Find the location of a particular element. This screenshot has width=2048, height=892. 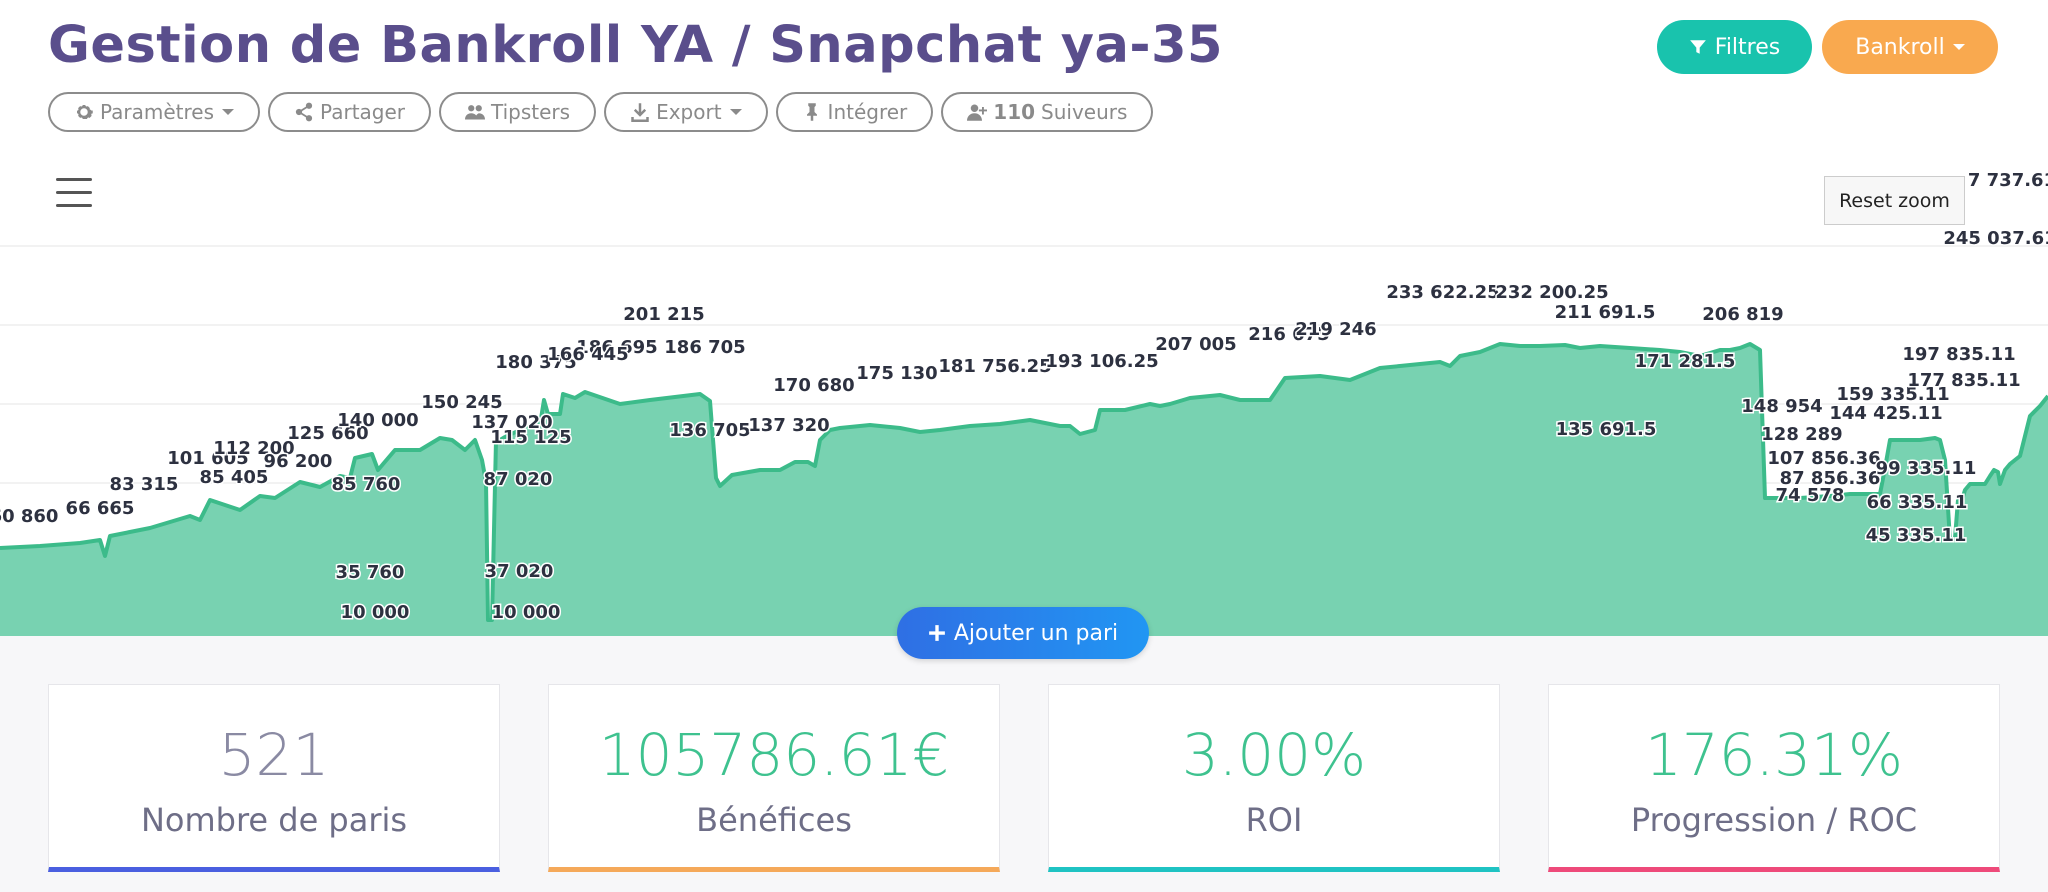

stat-card-progression: 176.31% Progression / ROC is located at coordinates (1774, 778).